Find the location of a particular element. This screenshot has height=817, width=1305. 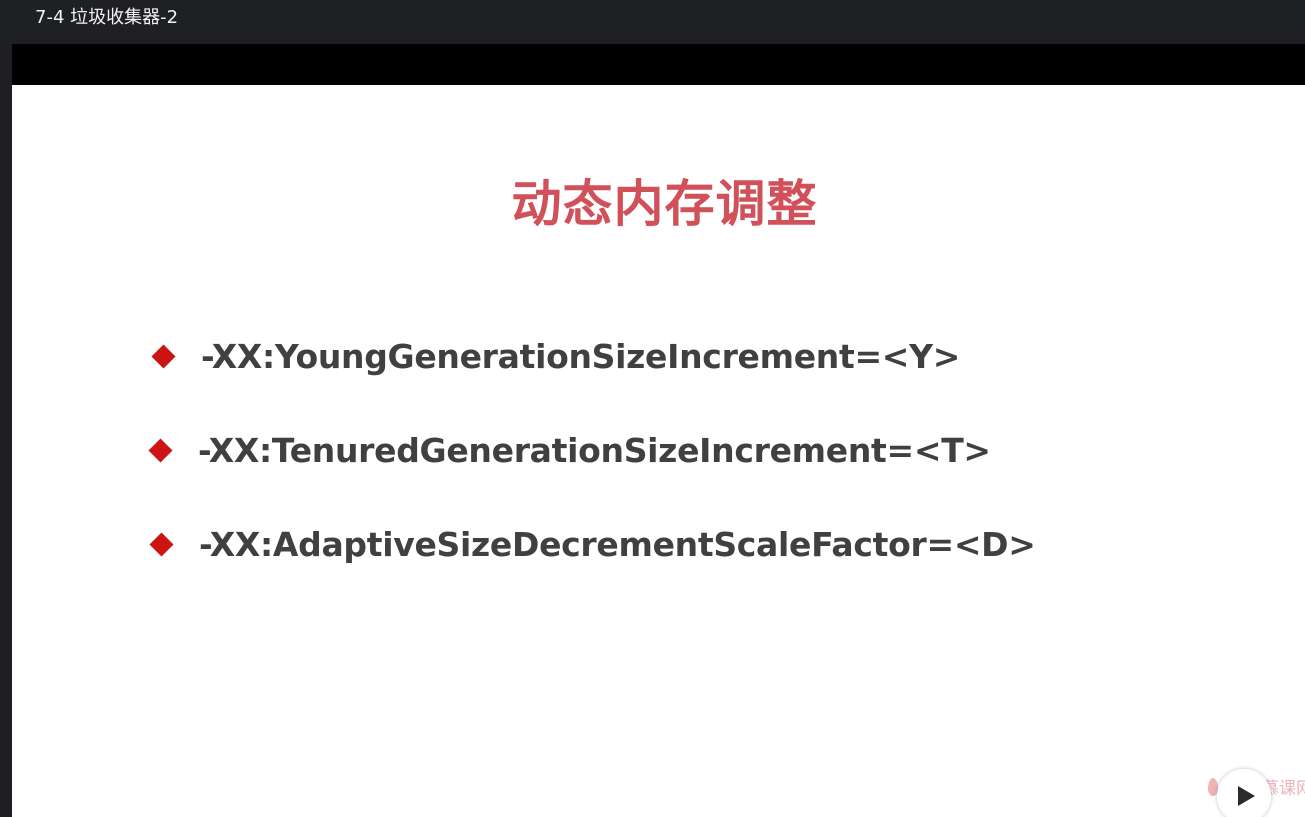

bullet-item: -XX:TenuredGenerationSizeIncrement=<T> is located at coordinates (569, 450).